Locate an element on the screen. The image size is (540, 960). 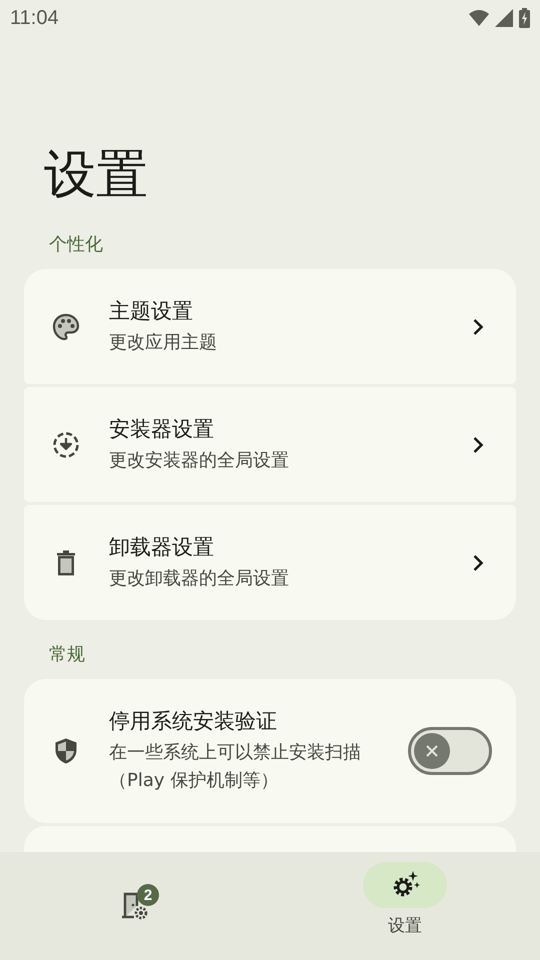
nav-label: 设置 is located at coordinates (405, 926).